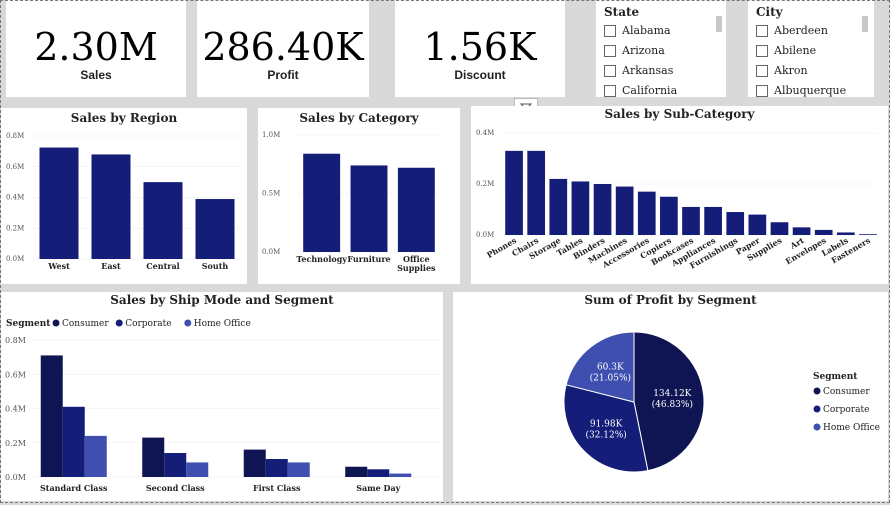  I want to click on pie-data-label: 134.12K, so click(672, 394).